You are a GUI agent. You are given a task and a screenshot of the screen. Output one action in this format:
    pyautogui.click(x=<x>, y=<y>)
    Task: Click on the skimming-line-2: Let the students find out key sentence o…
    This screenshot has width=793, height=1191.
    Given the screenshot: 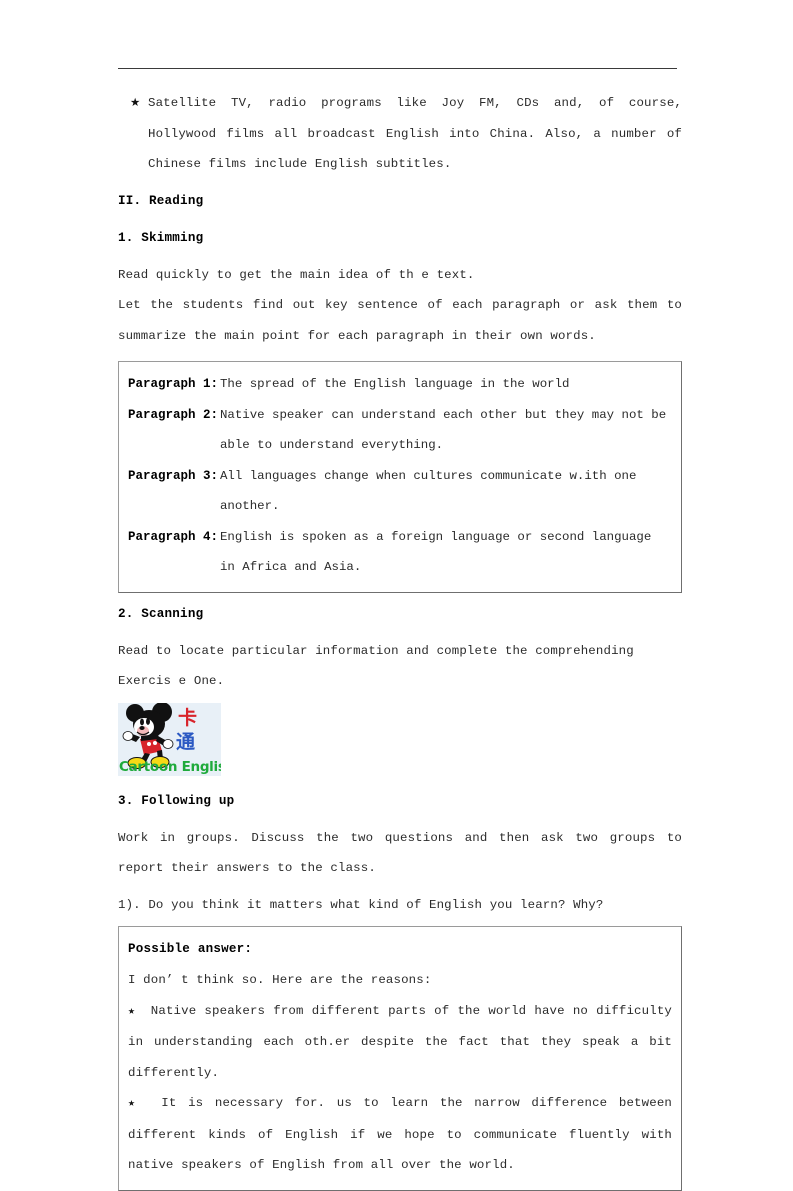 What is the action you would take?
    pyautogui.click(x=404, y=320)
    